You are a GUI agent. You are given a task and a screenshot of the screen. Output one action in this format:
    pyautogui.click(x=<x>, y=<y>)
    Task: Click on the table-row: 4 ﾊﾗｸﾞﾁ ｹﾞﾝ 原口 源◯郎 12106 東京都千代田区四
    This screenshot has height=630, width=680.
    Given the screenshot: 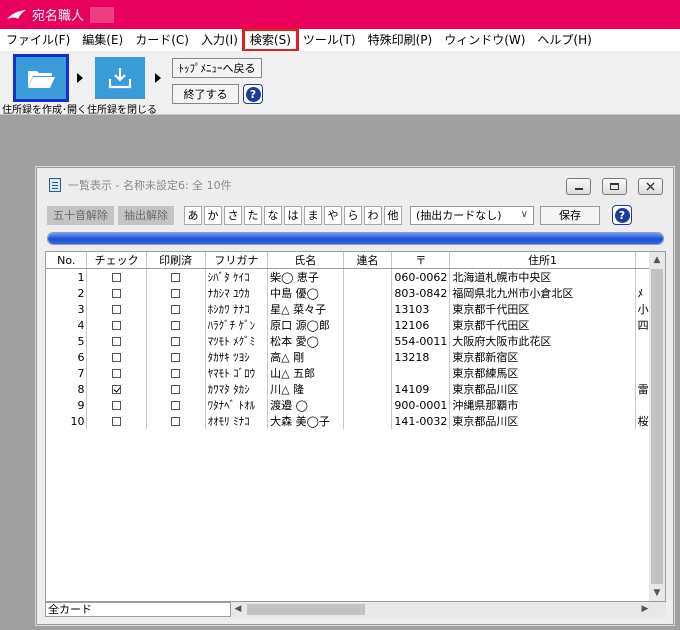 What is the action you would take?
    pyautogui.click(x=355, y=325)
    